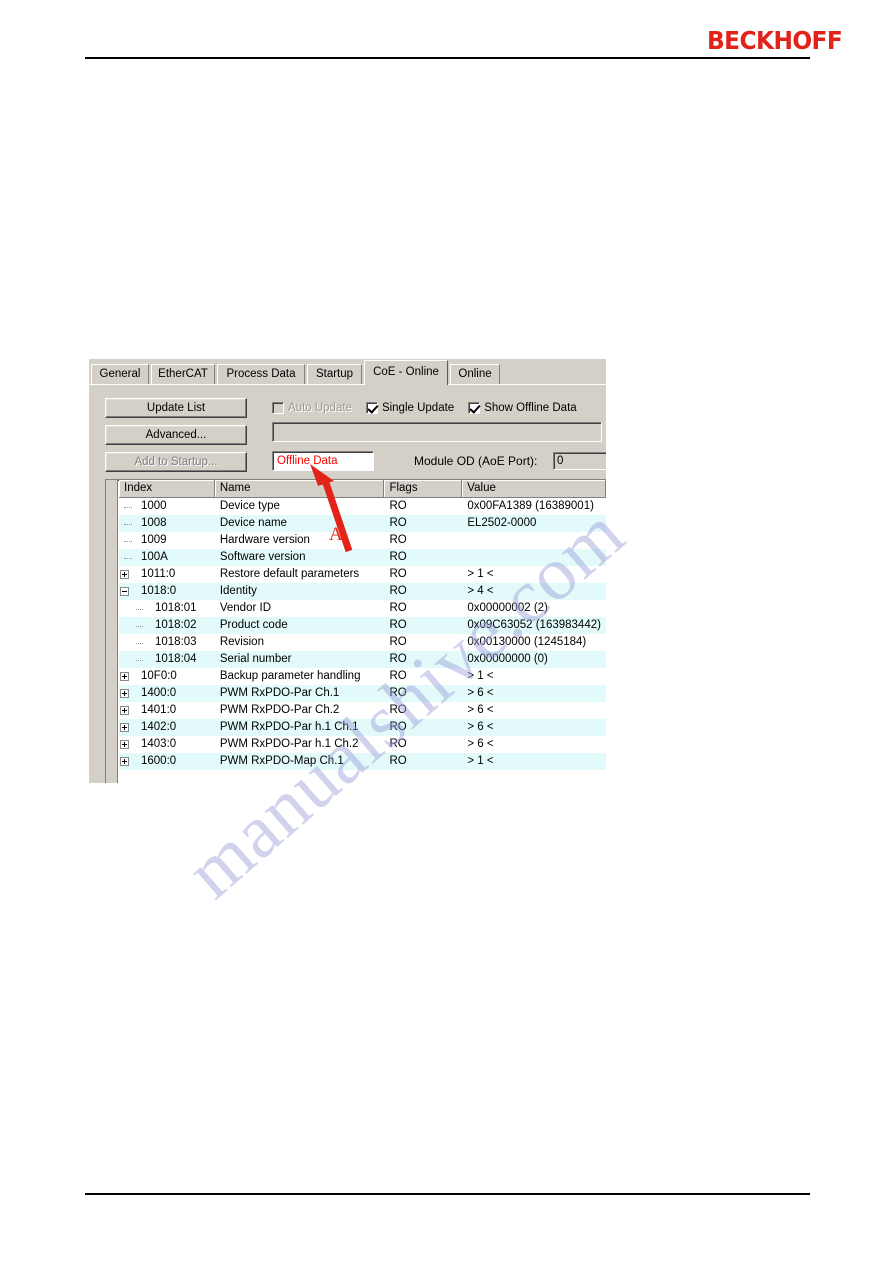  Describe the element at coordinates (775, 40) in the screenshot. I see `beckhoff-logo: BECKHOFF` at that location.